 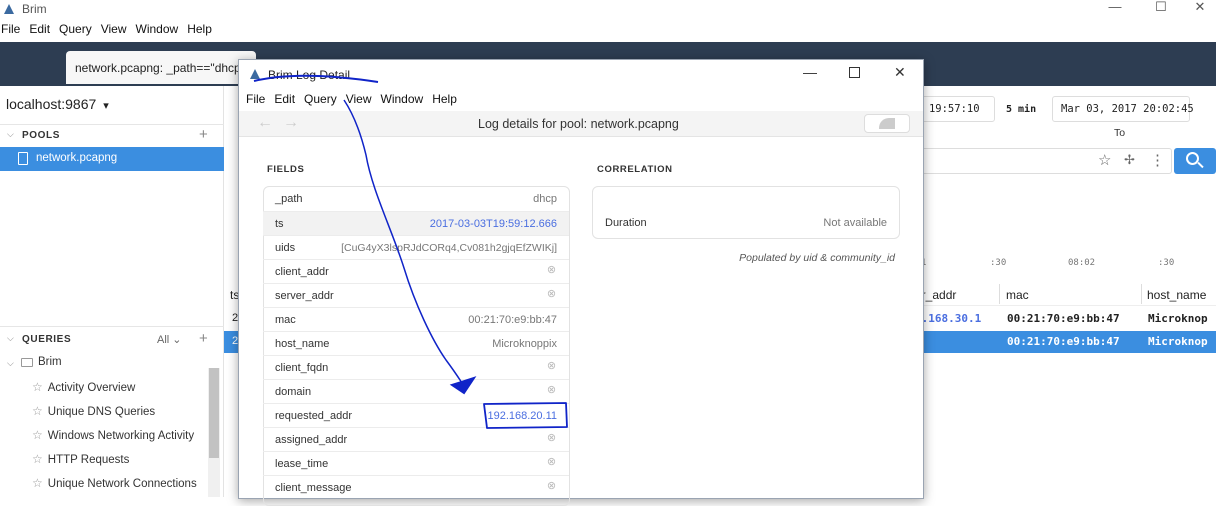 What do you see at coordinates (463, 385) in the screenshot?
I see `arrow-head-annotation` at bounding box center [463, 385].